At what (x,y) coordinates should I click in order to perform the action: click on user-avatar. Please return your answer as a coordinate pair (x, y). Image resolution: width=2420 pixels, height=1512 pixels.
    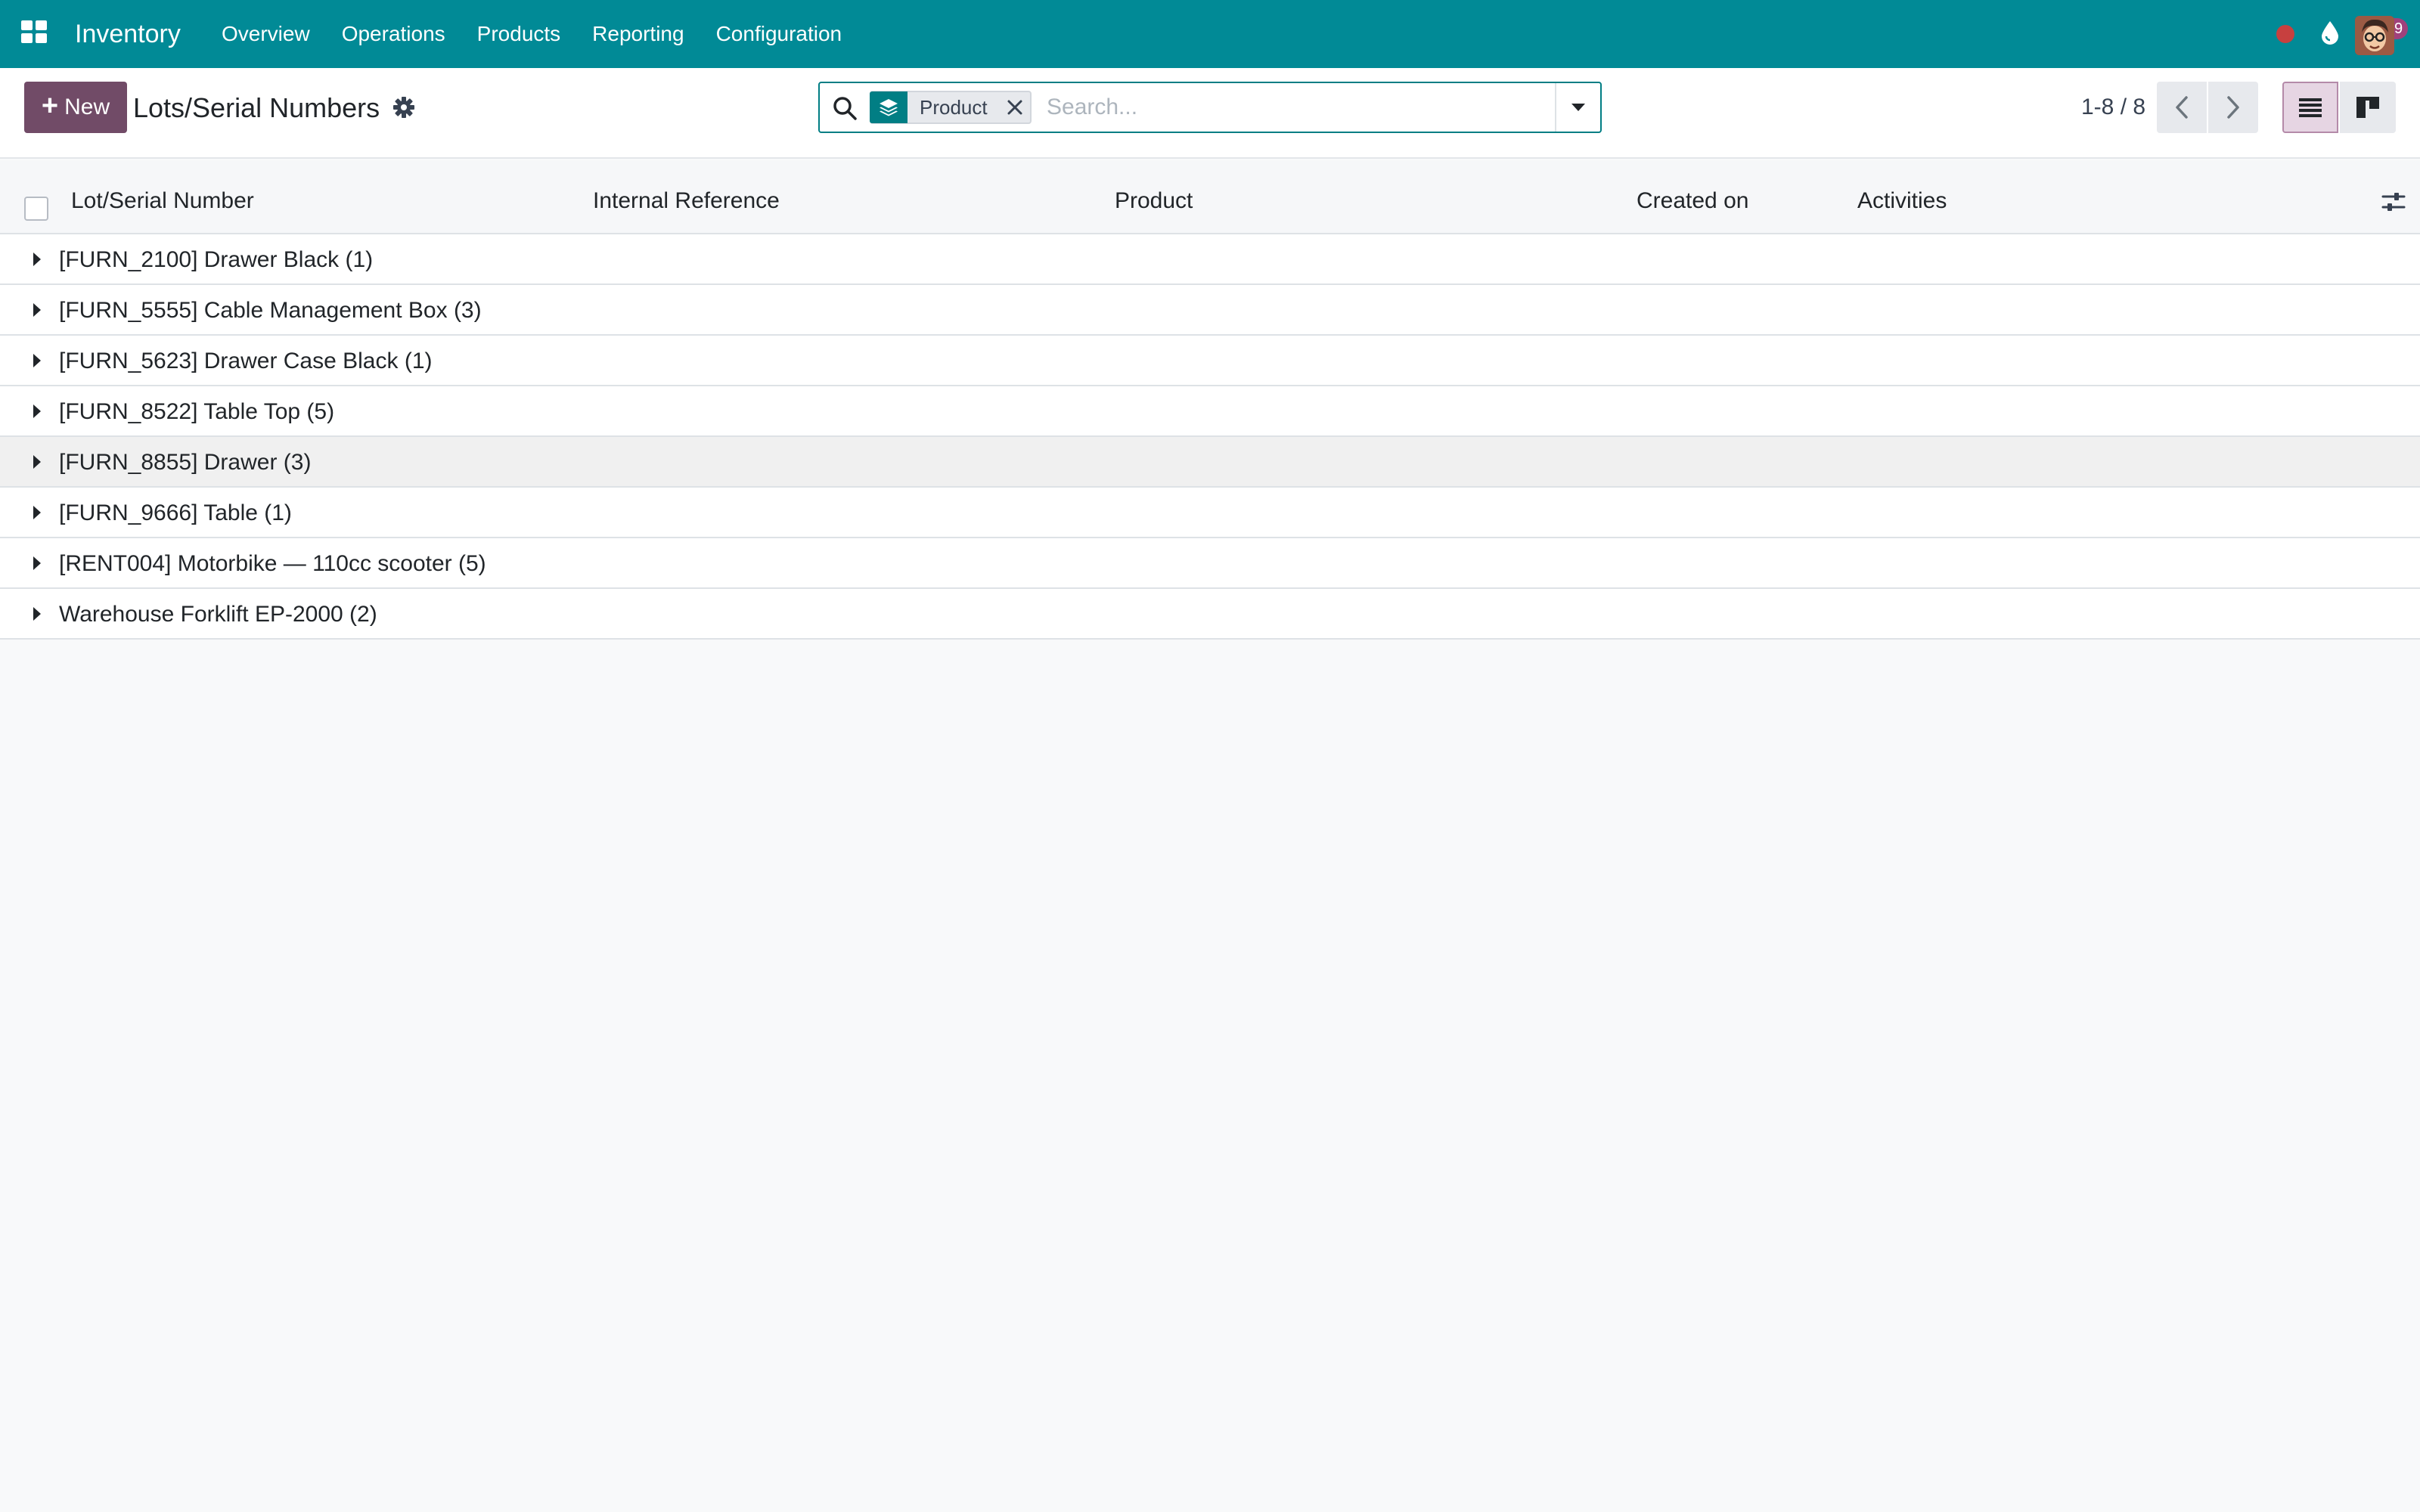
    Looking at the image, I should click on (2374, 36).